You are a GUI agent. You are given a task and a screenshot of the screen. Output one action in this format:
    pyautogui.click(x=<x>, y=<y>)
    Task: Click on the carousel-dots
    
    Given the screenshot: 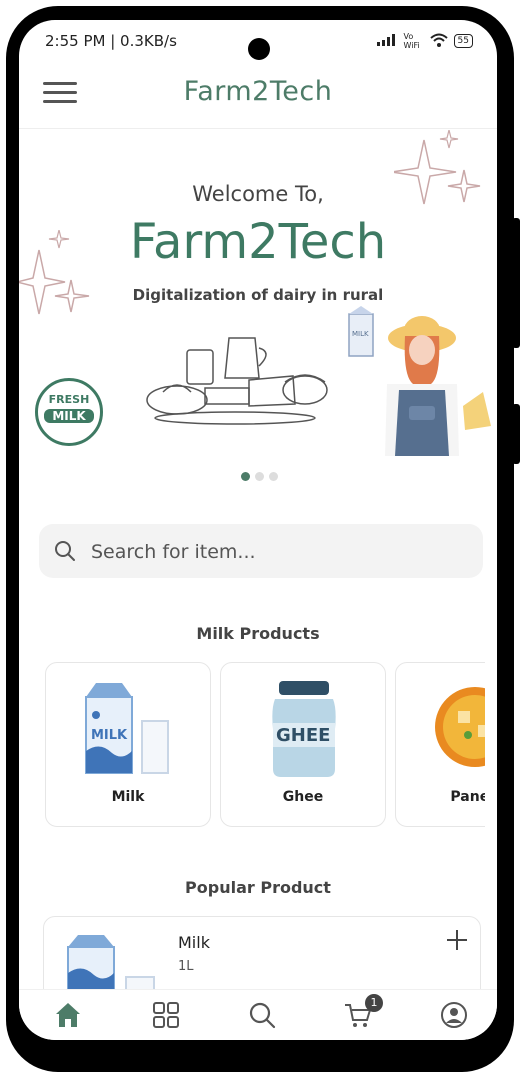 What is the action you would take?
    pyautogui.click(x=259, y=476)
    